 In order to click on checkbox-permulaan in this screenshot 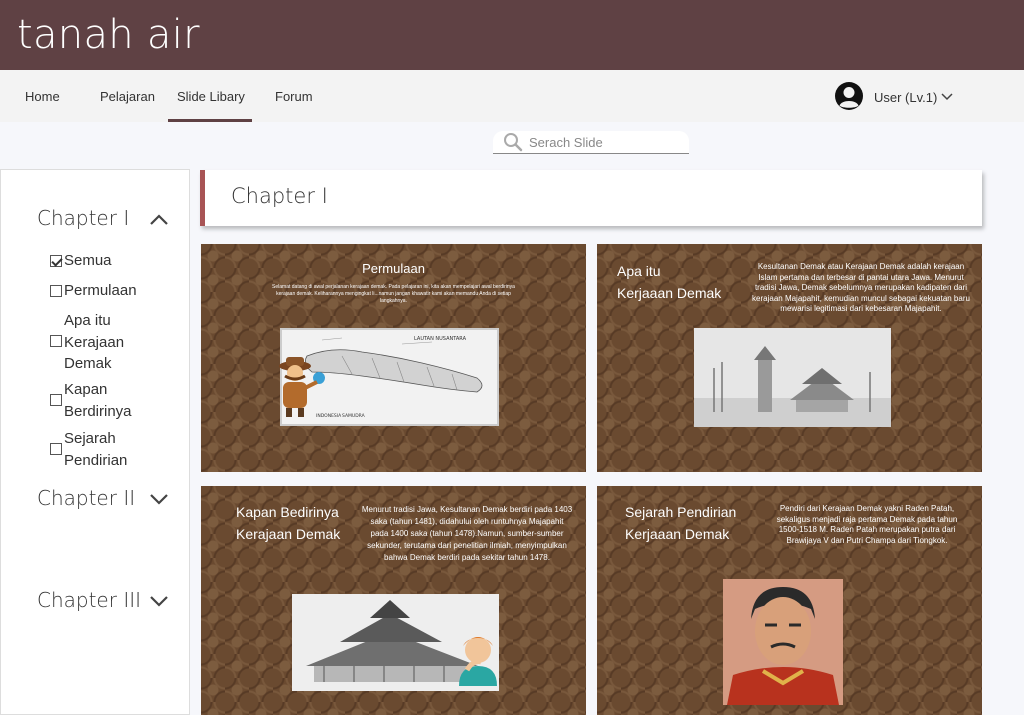, I will do `click(56, 291)`.